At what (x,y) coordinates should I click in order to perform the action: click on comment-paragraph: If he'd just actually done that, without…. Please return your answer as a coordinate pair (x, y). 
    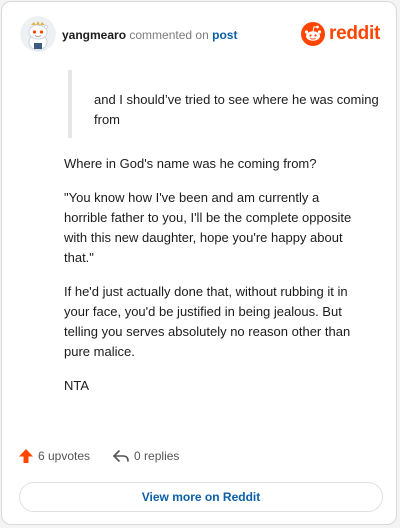
    Looking at the image, I should click on (207, 321).